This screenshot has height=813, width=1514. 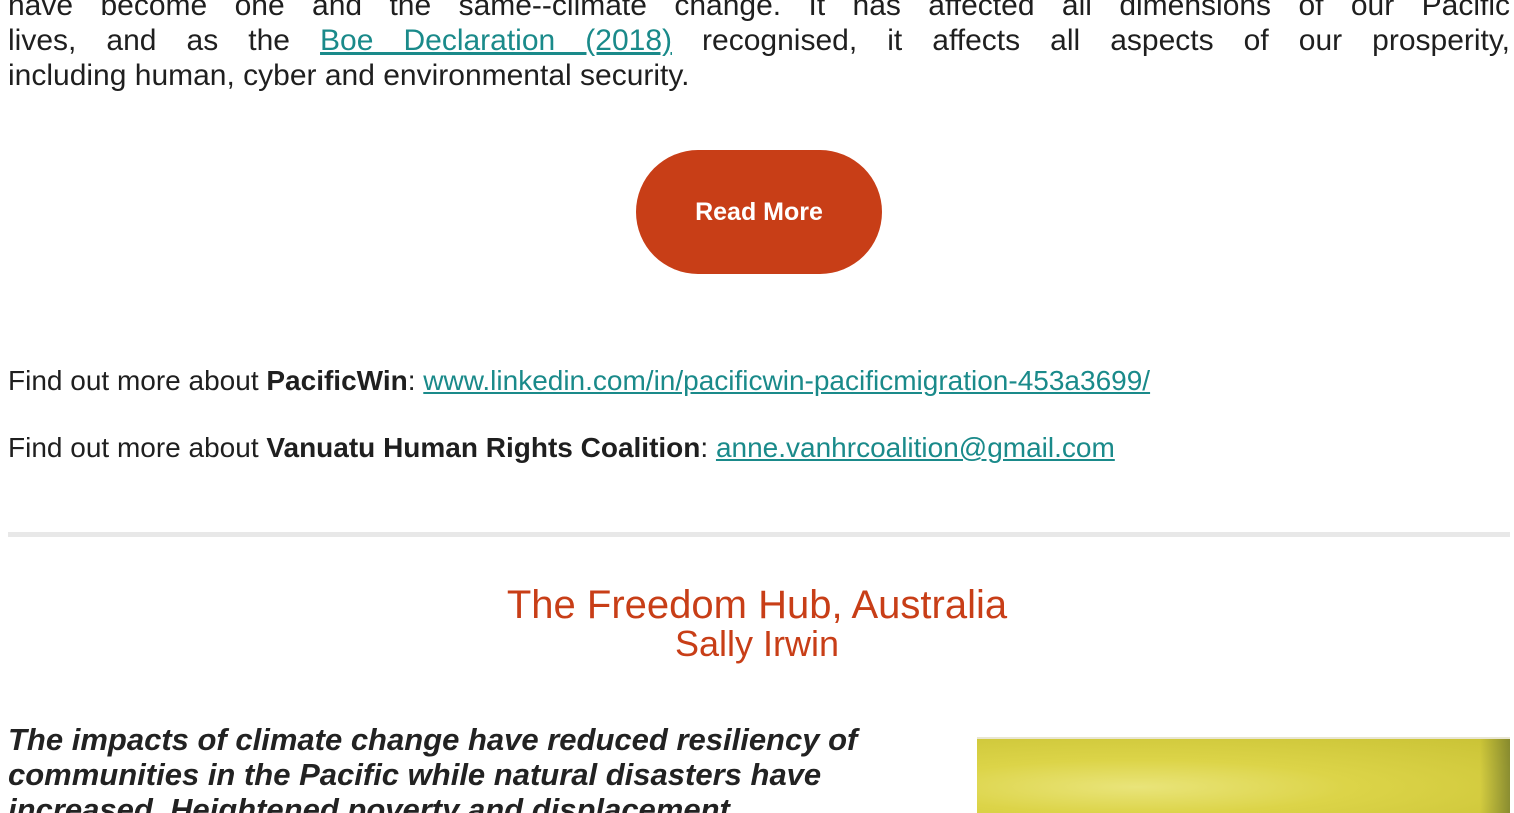 What do you see at coordinates (337, 380) in the screenshot?
I see `org-name: PacificWin` at bounding box center [337, 380].